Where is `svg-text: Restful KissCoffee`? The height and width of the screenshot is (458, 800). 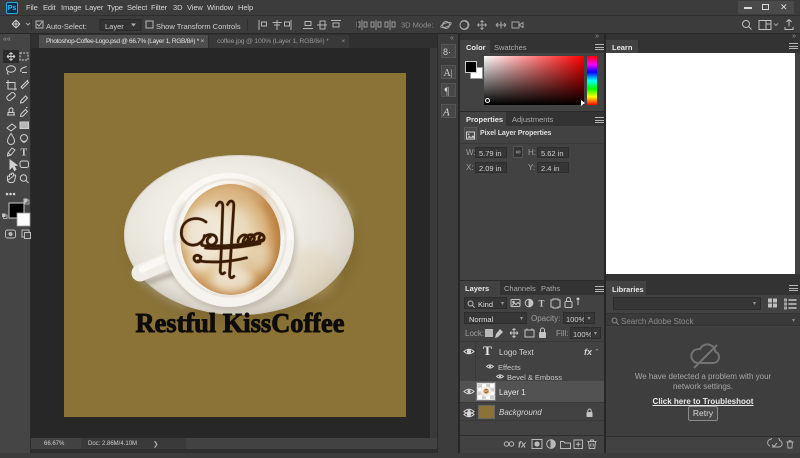 svg-text: Restful KissCoffee is located at coordinates (240, 323).